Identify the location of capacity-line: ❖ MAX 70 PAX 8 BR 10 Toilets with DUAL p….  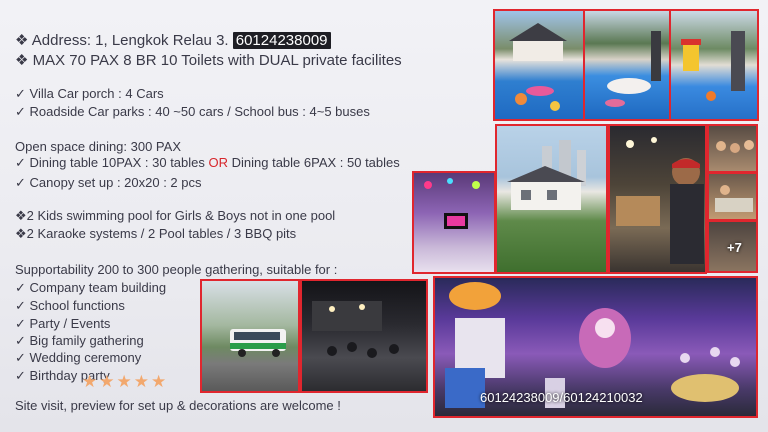
(208, 60).